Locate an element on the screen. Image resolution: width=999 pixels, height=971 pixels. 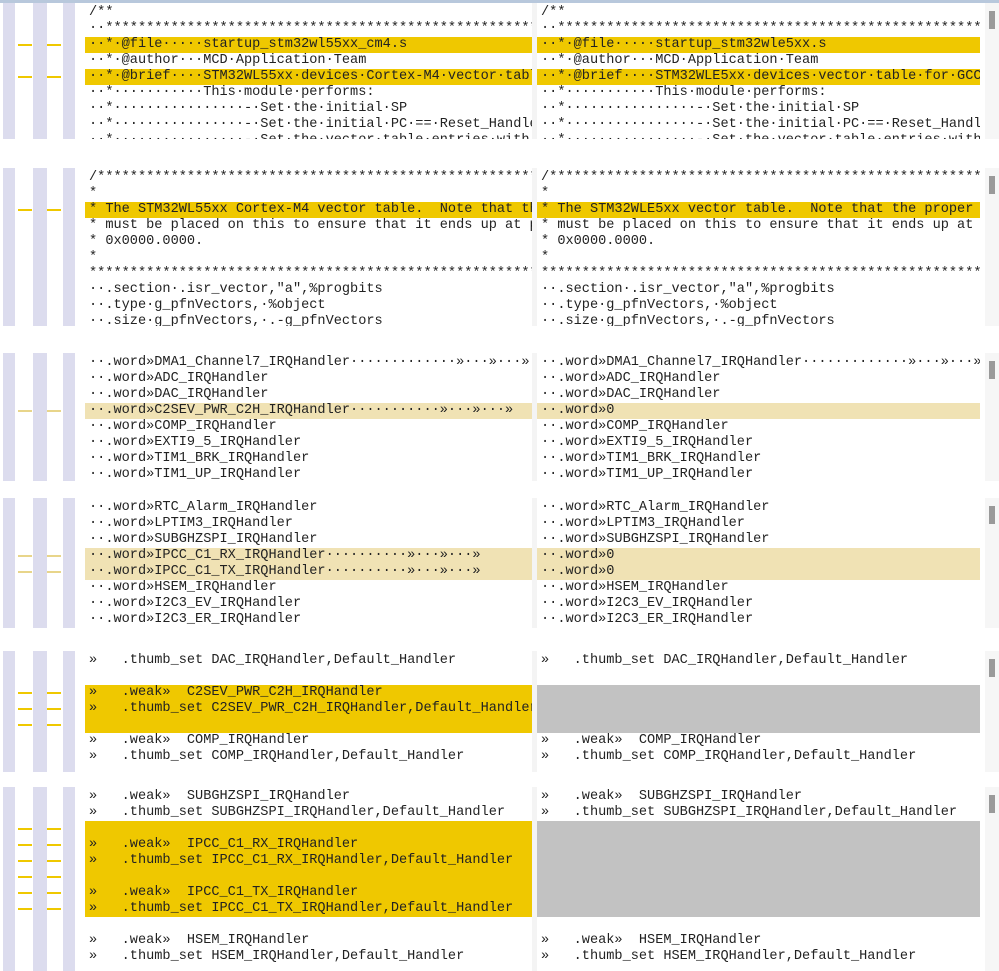
code-line: ··.section·.isr_vector,"a",%progbits is located at coordinates (688, 289).